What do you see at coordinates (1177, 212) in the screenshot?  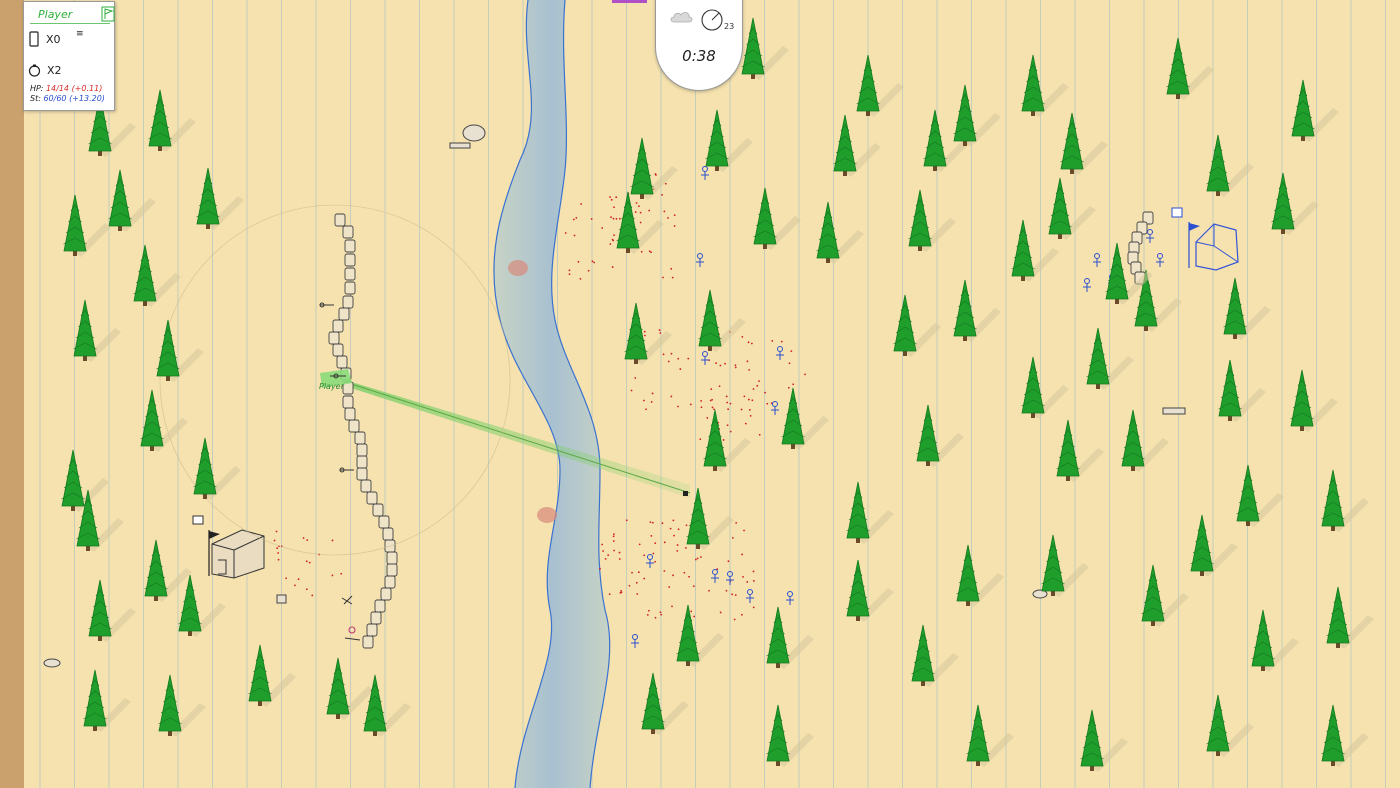 I see `enemy-sign-icon` at bounding box center [1177, 212].